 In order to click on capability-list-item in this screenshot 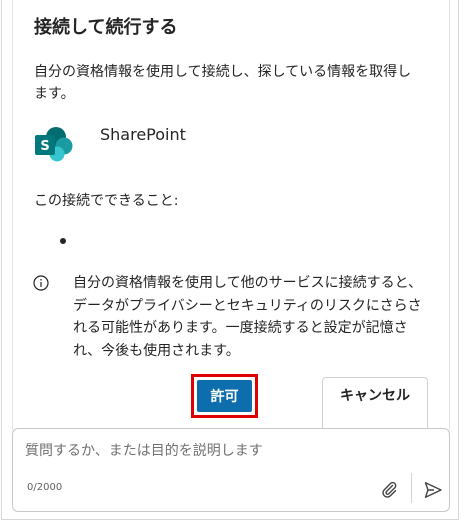, I will do `click(63, 241)`.